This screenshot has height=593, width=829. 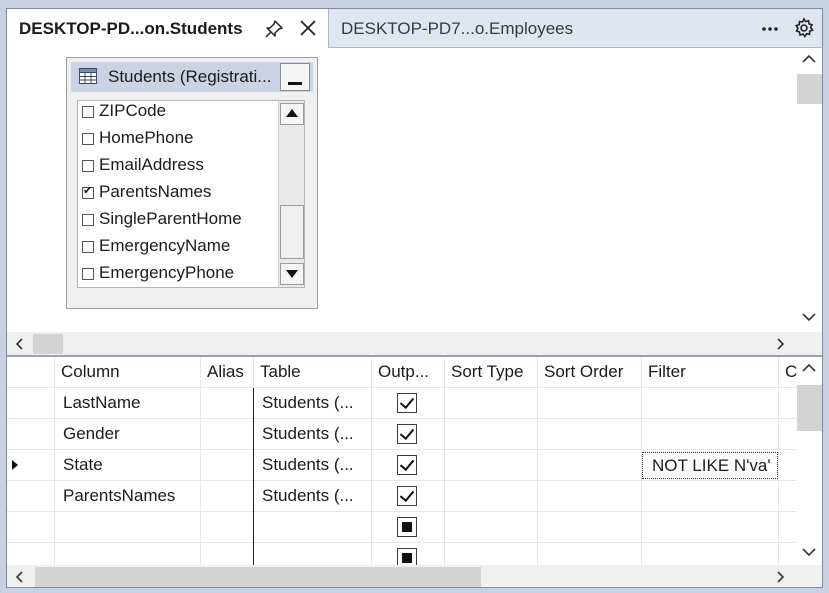 What do you see at coordinates (128, 434) in the screenshot?
I see `cell-column: Gender` at bounding box center [128, 434].